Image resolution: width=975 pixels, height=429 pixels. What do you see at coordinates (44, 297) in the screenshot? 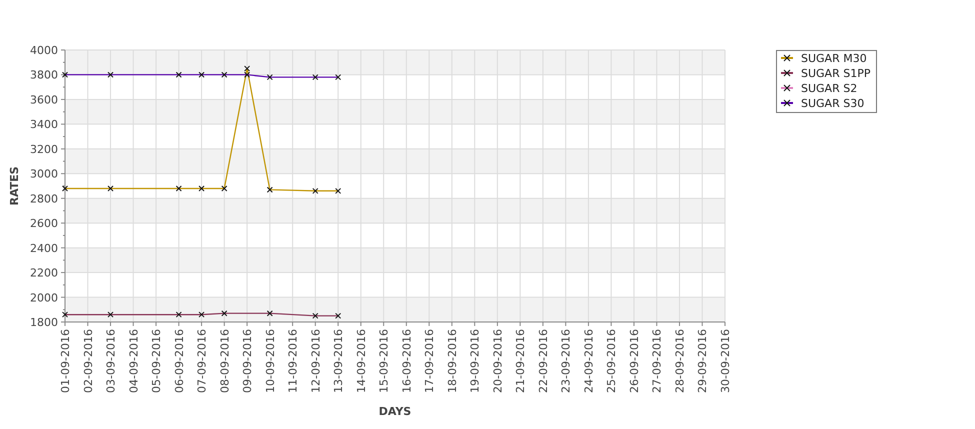
I see `y-tick-label: 2000` at bounding box center [44, 297].